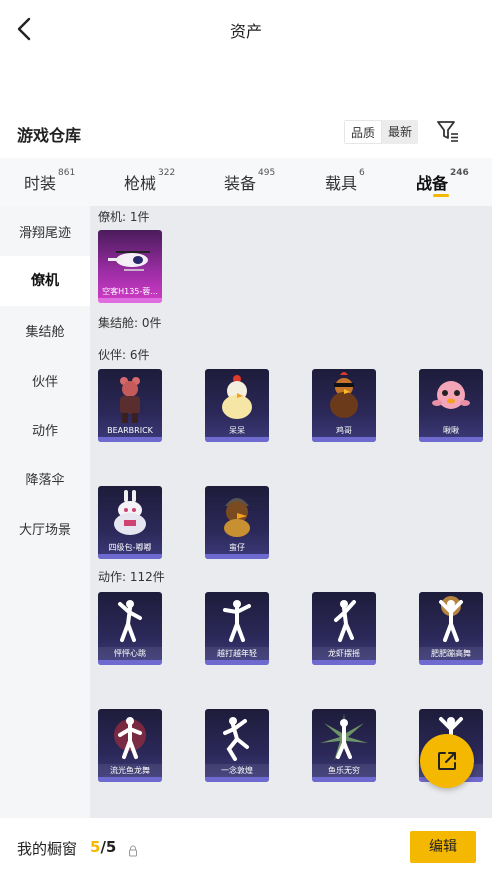 The height and width of the screenshot is (876, 492). What do you see at coordinates (45, 233) in the screenshot?
I see `sidebar-item-glide-trail: 滑翔尾迹` at bounding box center [45, 233].